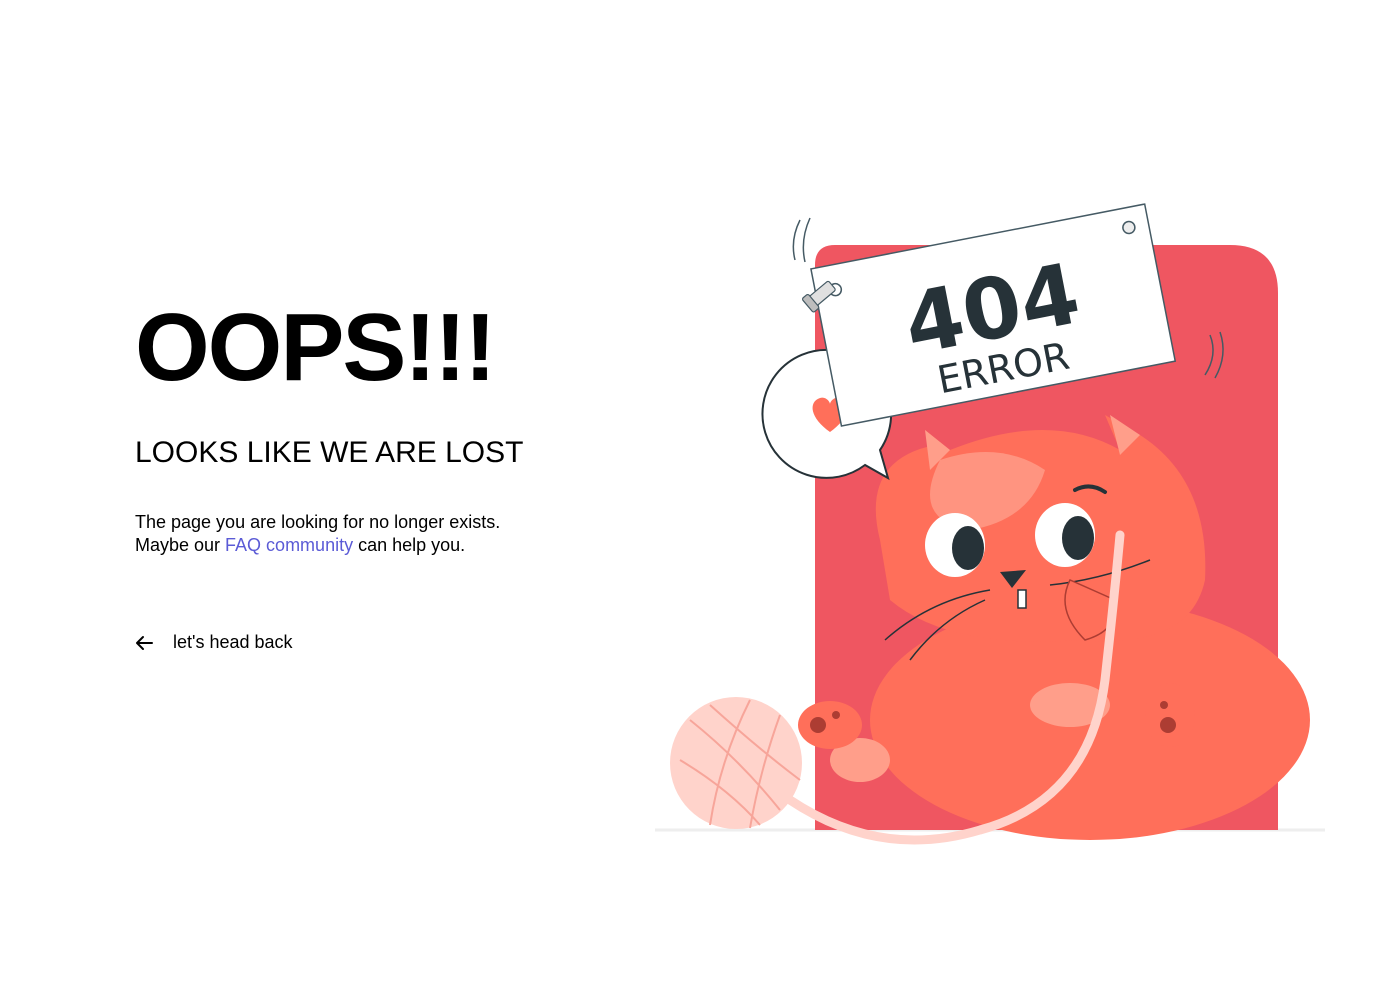  What do you see at coordinates (144, 643) in the screenshot?
I see `arrow-left-icon` at bounding box center [144, 643].